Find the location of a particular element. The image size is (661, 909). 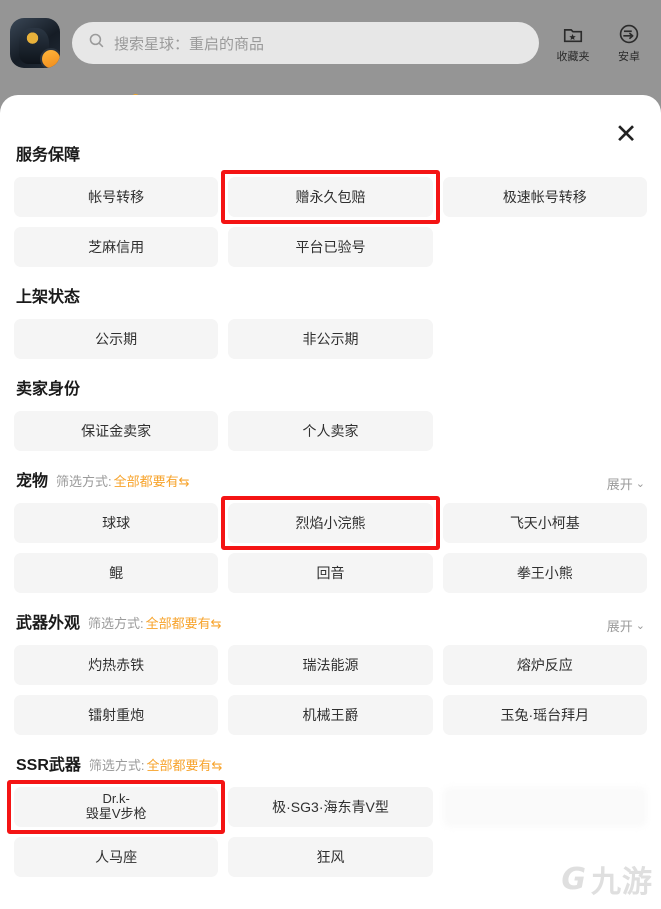

filter-chip-grid: 帐号转移 赠永久包赔 极速帐号转移芝麻信用 平台已验号 is located at coordinates (330, 218).